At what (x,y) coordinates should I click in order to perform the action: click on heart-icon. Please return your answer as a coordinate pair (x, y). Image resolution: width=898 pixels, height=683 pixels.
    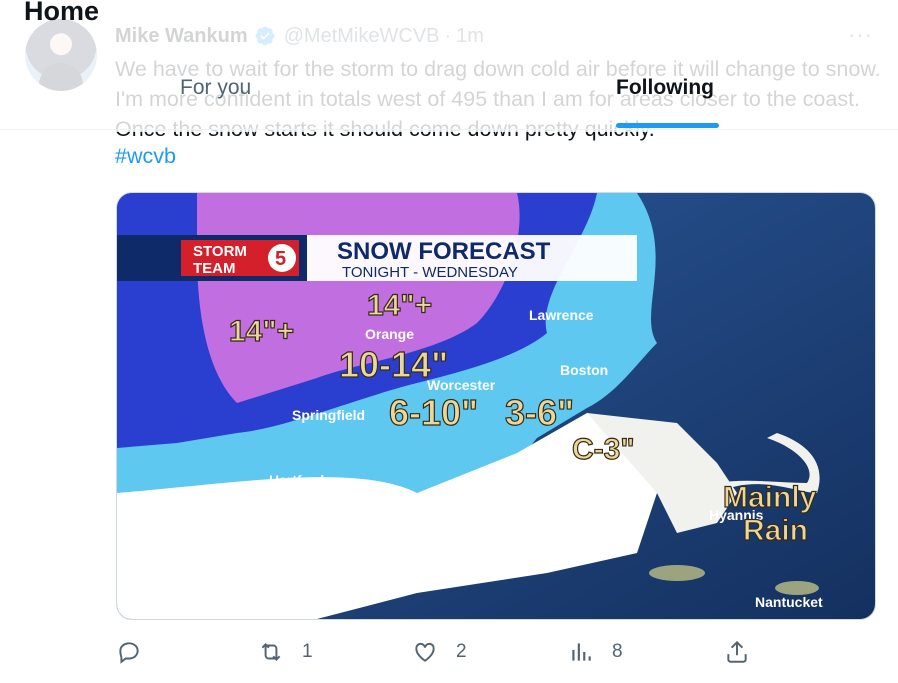
    Looking at the image, I should click on (425, 652).